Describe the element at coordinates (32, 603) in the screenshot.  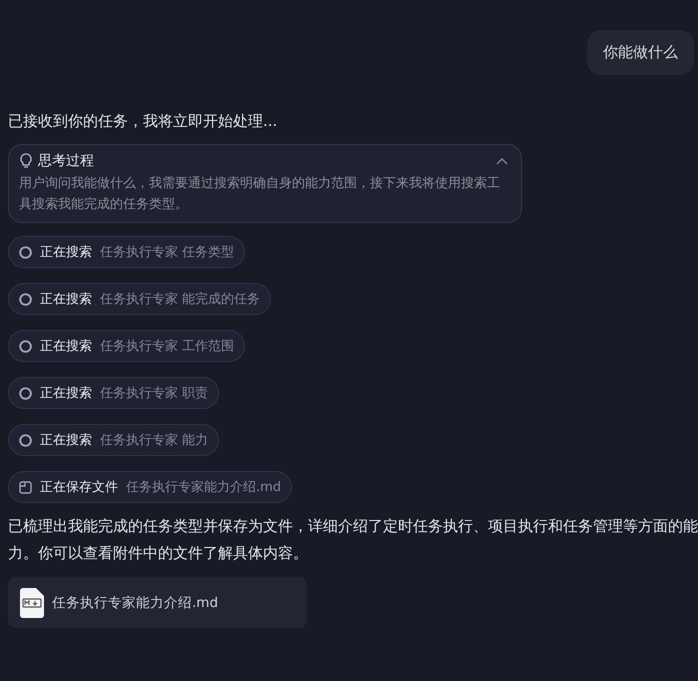
I see `markdown-file-icon` at that location.